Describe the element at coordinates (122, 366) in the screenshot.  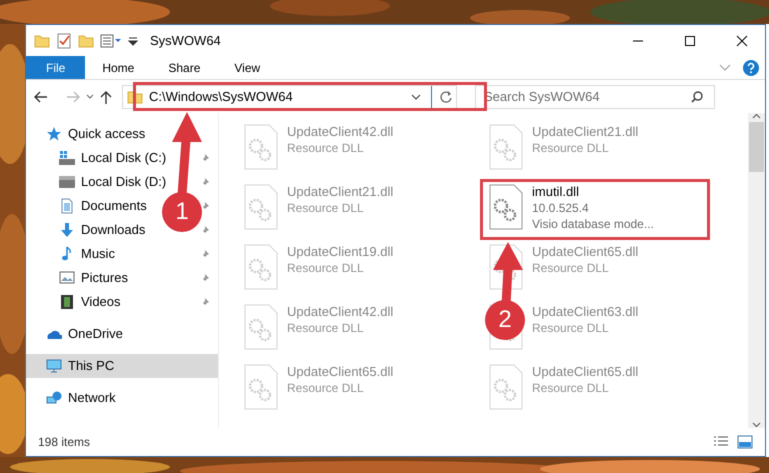
I see `nav-item: This PC` at that location.